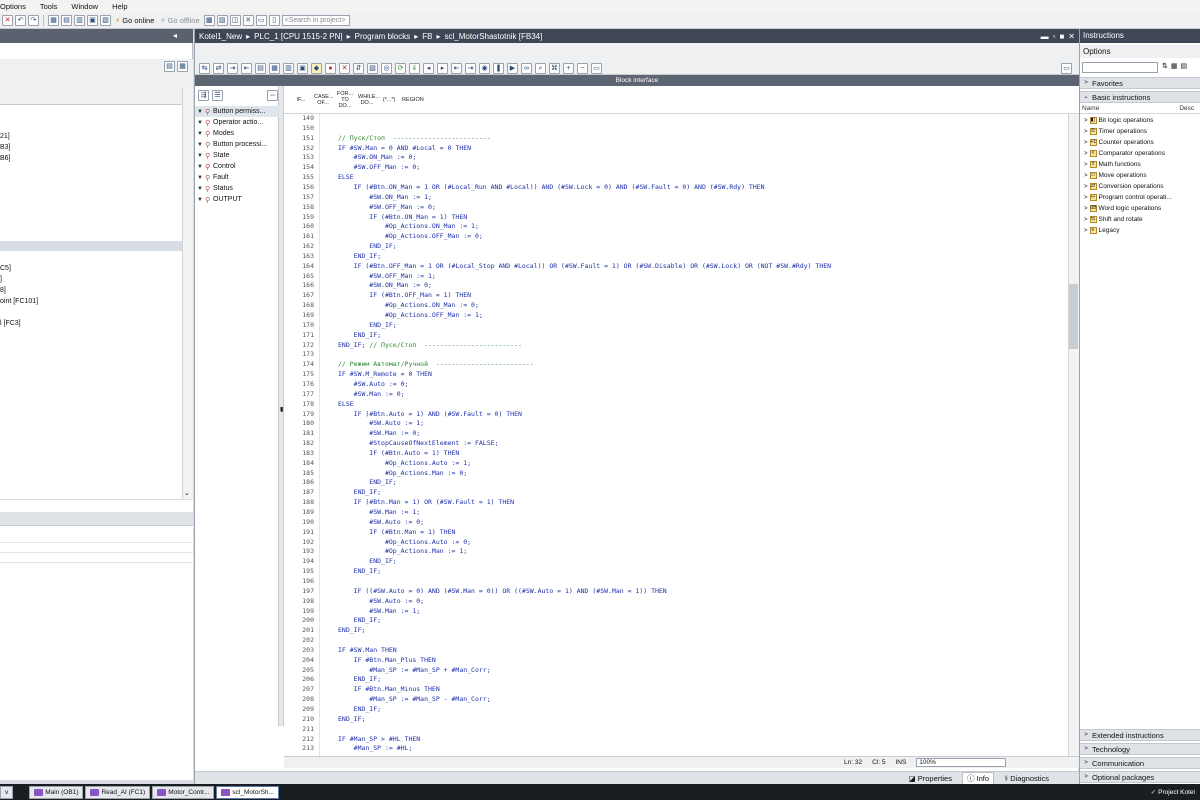 This screenshot has width=1200, height=800. What do you see at coordinates (237, 199) in the screenshot?
I see `interface-item: ▼ ⚲ OUTPUT` at bounding box center [237, 199].